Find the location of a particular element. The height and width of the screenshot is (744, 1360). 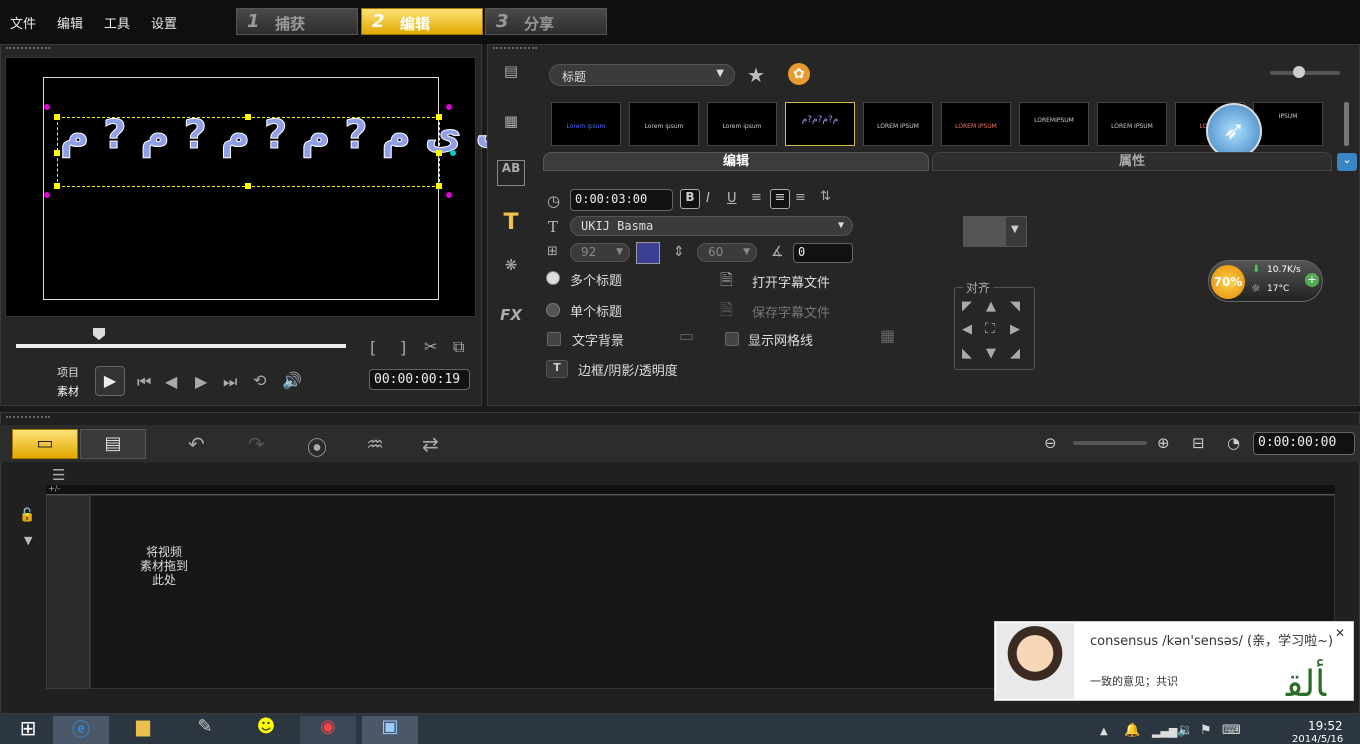

tab-attributes: 属性 is located at coordinates (1132, 161).